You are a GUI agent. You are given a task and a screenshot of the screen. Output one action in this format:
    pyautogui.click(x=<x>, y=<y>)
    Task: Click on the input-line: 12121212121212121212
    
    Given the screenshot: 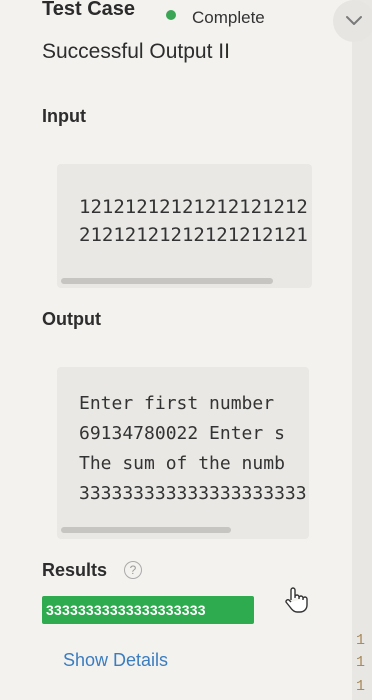 What is the action you would take?
    pyautogui.click(x=193, y=207)
    